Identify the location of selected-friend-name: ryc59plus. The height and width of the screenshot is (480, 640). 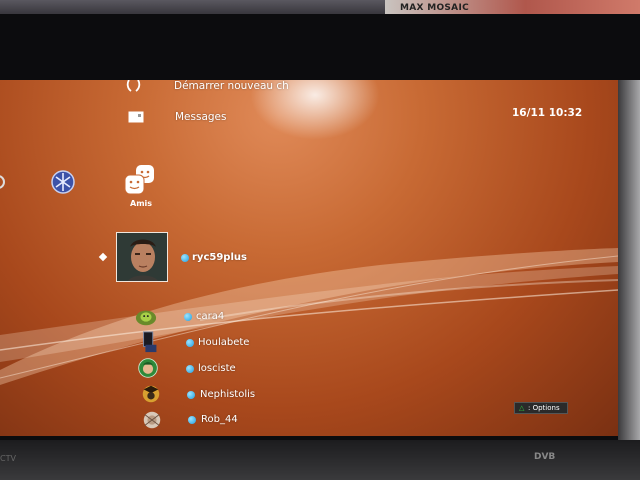
(219, 257).